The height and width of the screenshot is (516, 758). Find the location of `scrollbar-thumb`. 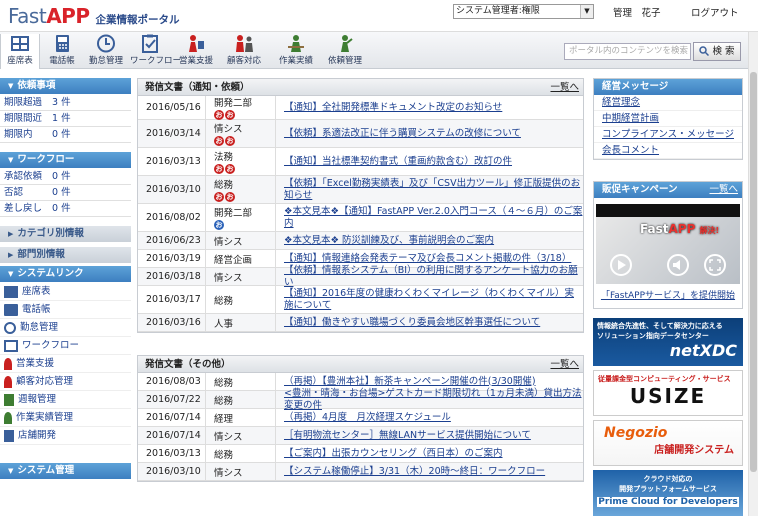

scrollbar-thumb is located at coordinates (753, 272).